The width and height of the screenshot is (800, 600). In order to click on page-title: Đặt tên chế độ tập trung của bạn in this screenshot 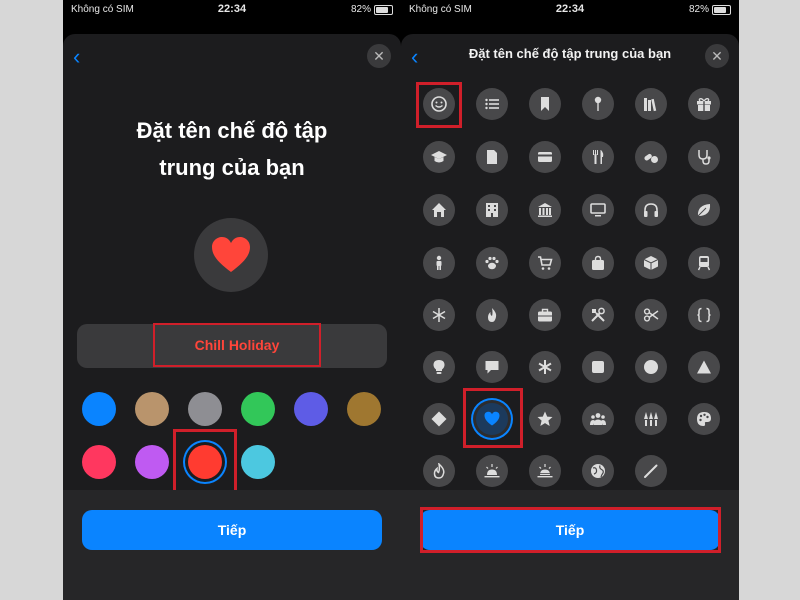, I will do `click(232, 149)`.